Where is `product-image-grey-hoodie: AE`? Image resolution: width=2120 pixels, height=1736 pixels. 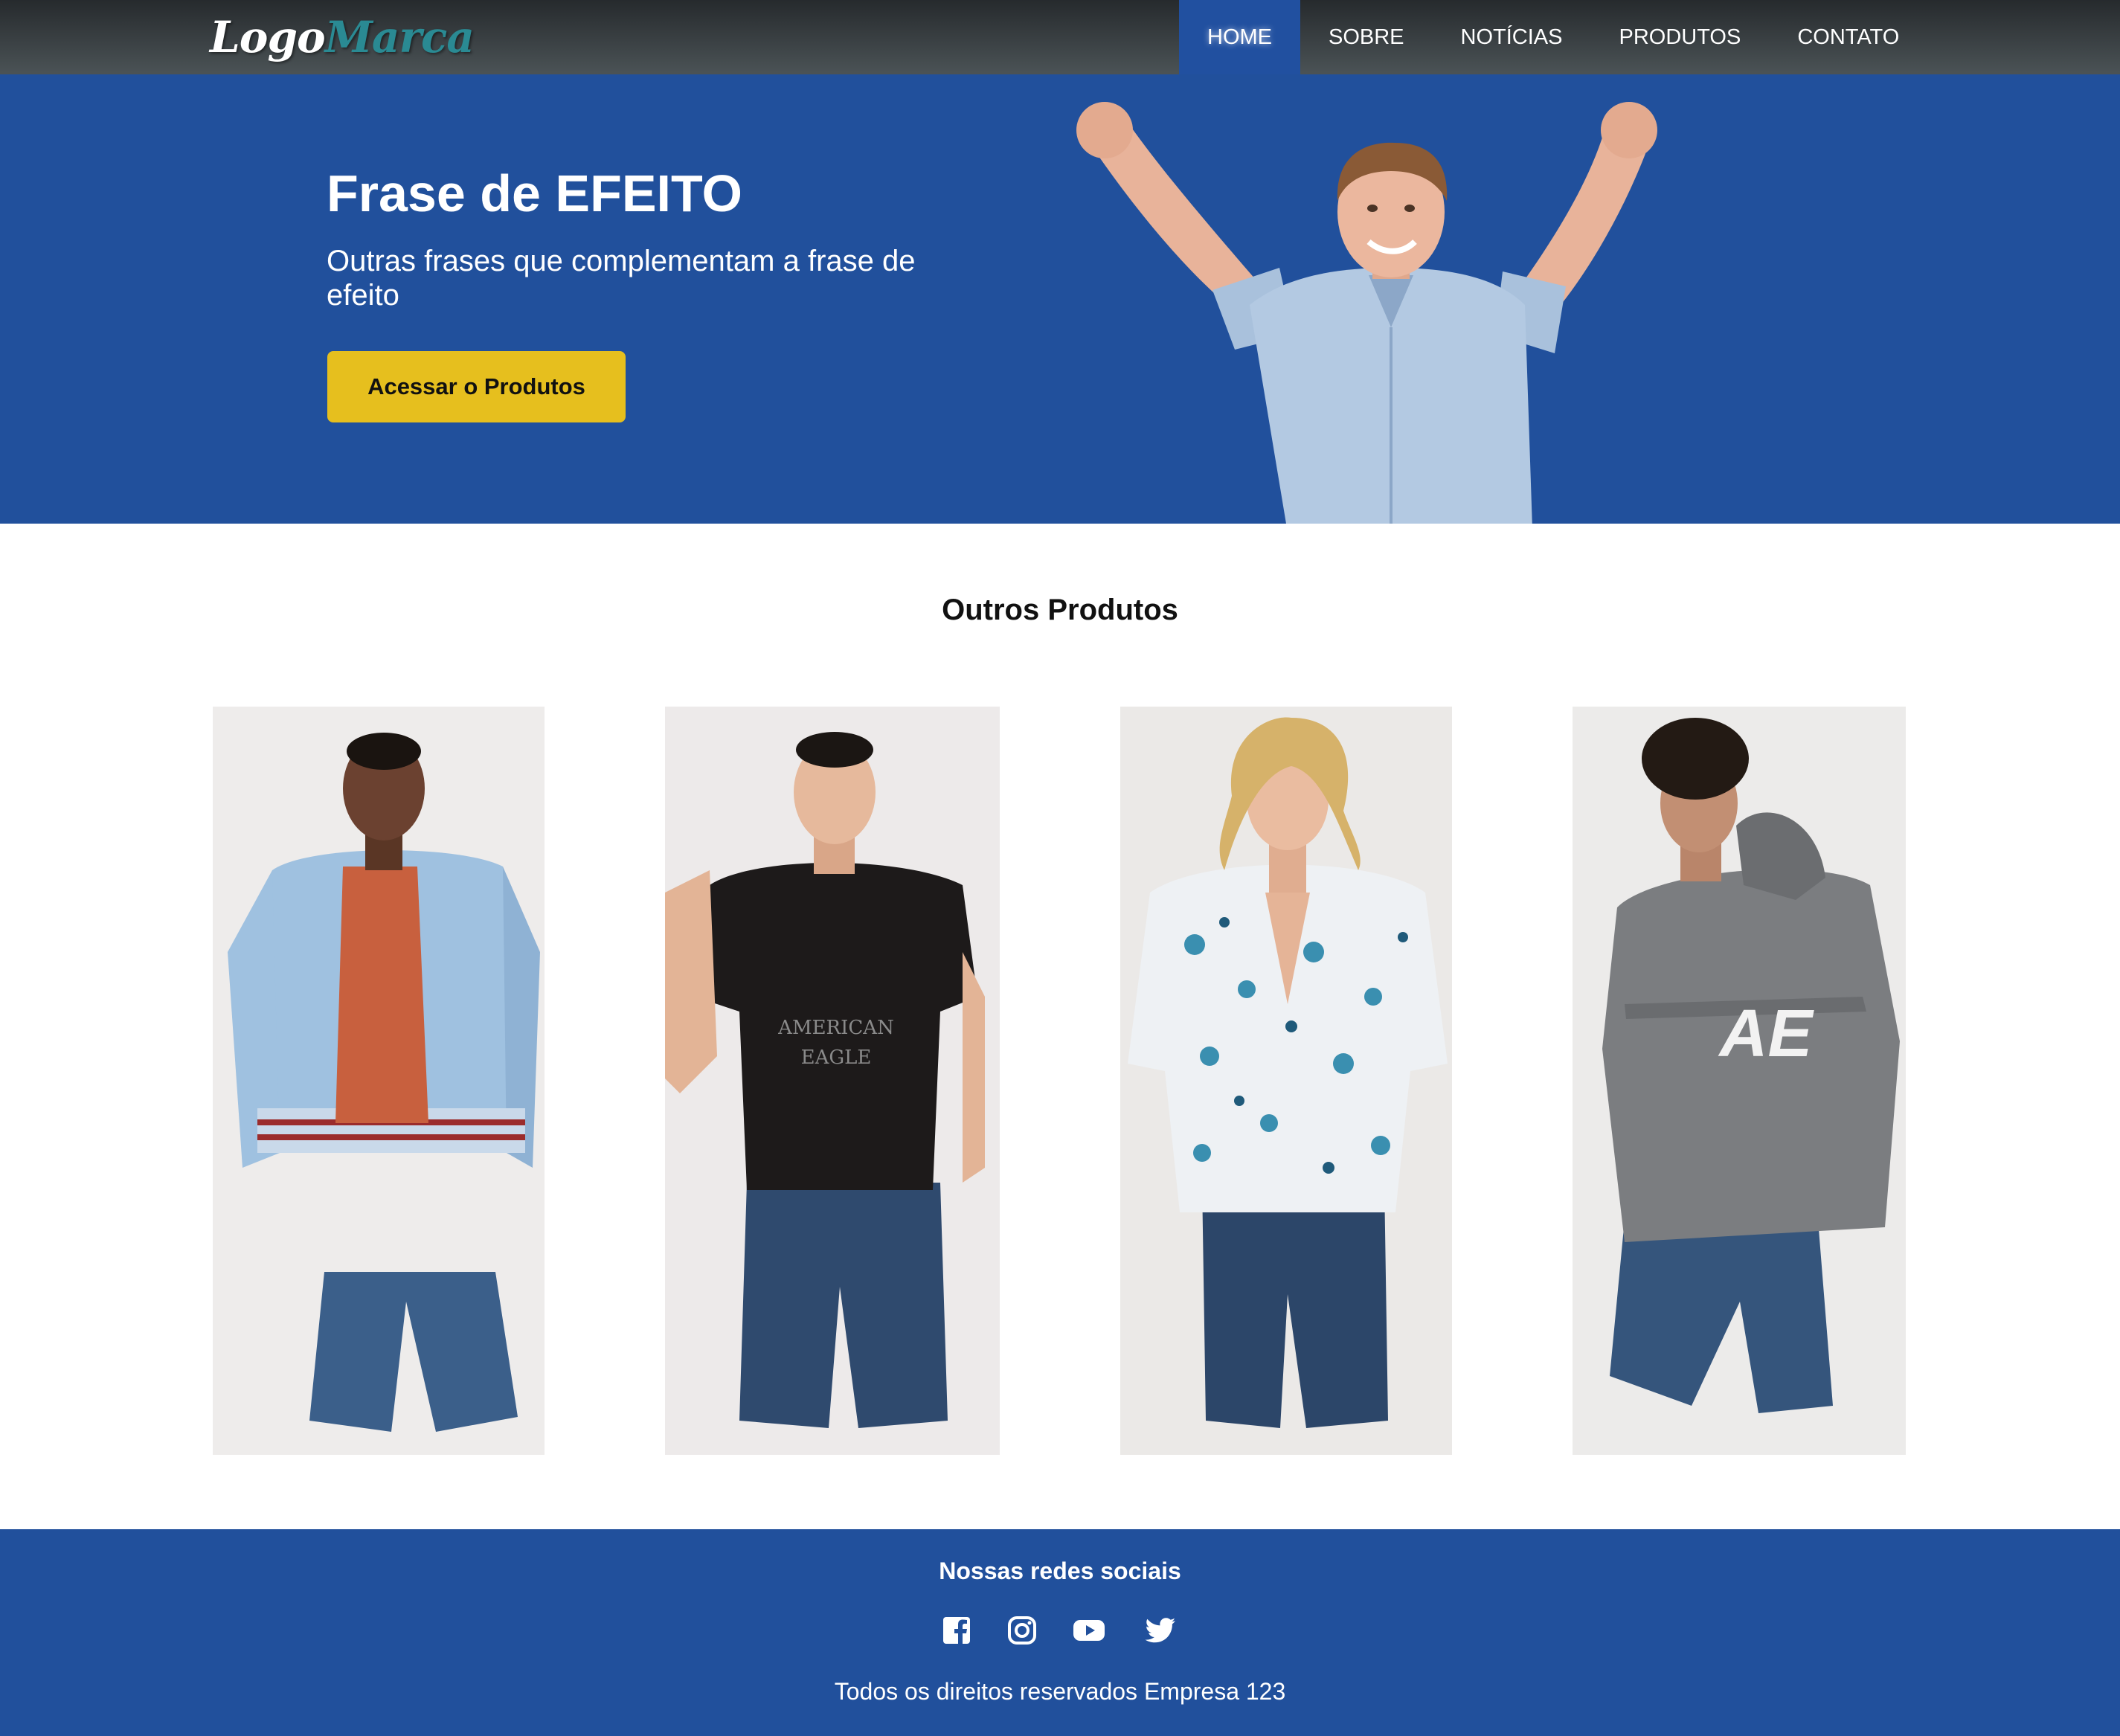 product-image-grey-hoodie: AE is located at coordinates (1739, 1081).